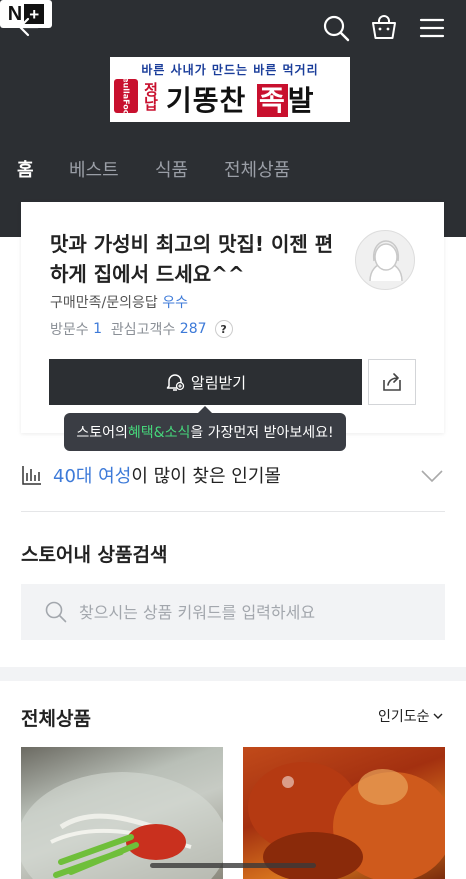 The height and width of the screenshot is (879, 466). I want to click on rating-line: 구매만족/문의응답 우수, so click(119, 302).